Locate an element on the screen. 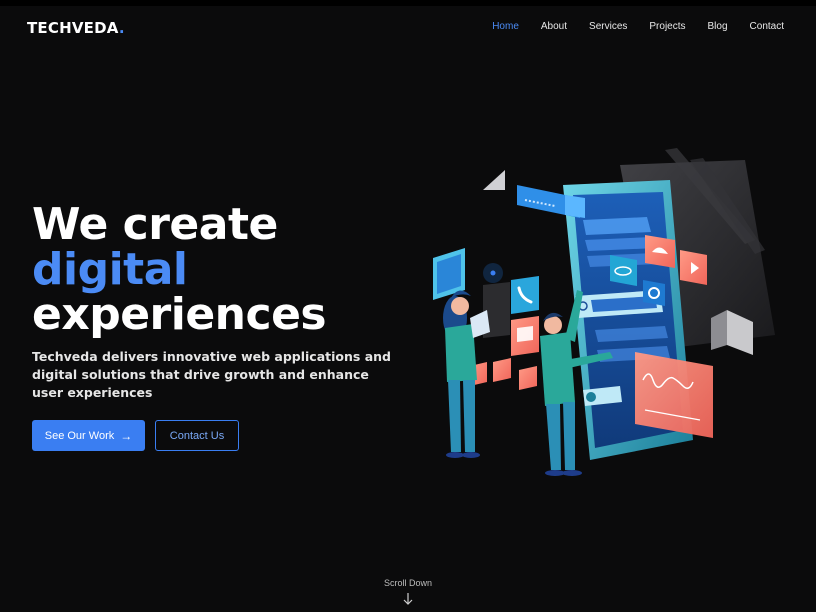 This screenshot has height=612, width=816. scroll-down-label: Scroll Down is located at coordinates (407, 583).